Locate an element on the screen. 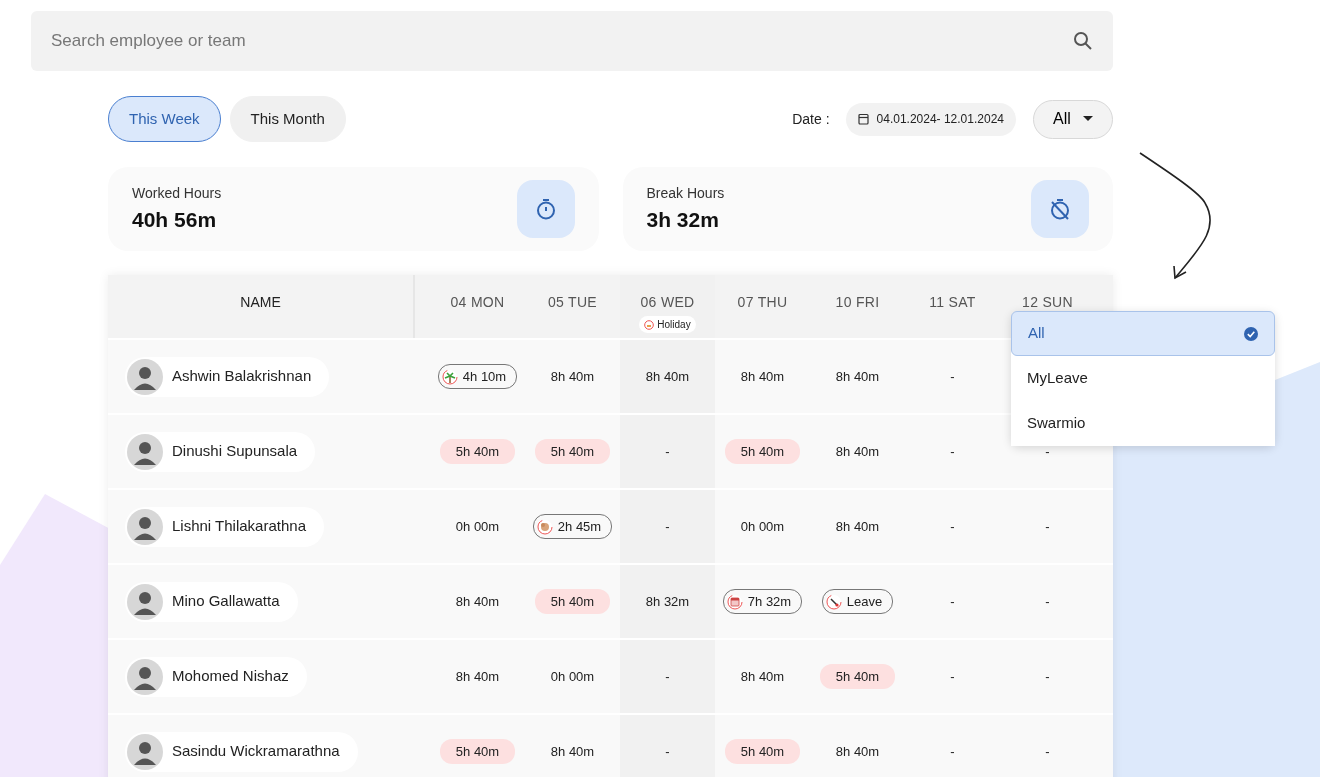  dropdown-option: MyLeave is located at coordinates (1143, 378).